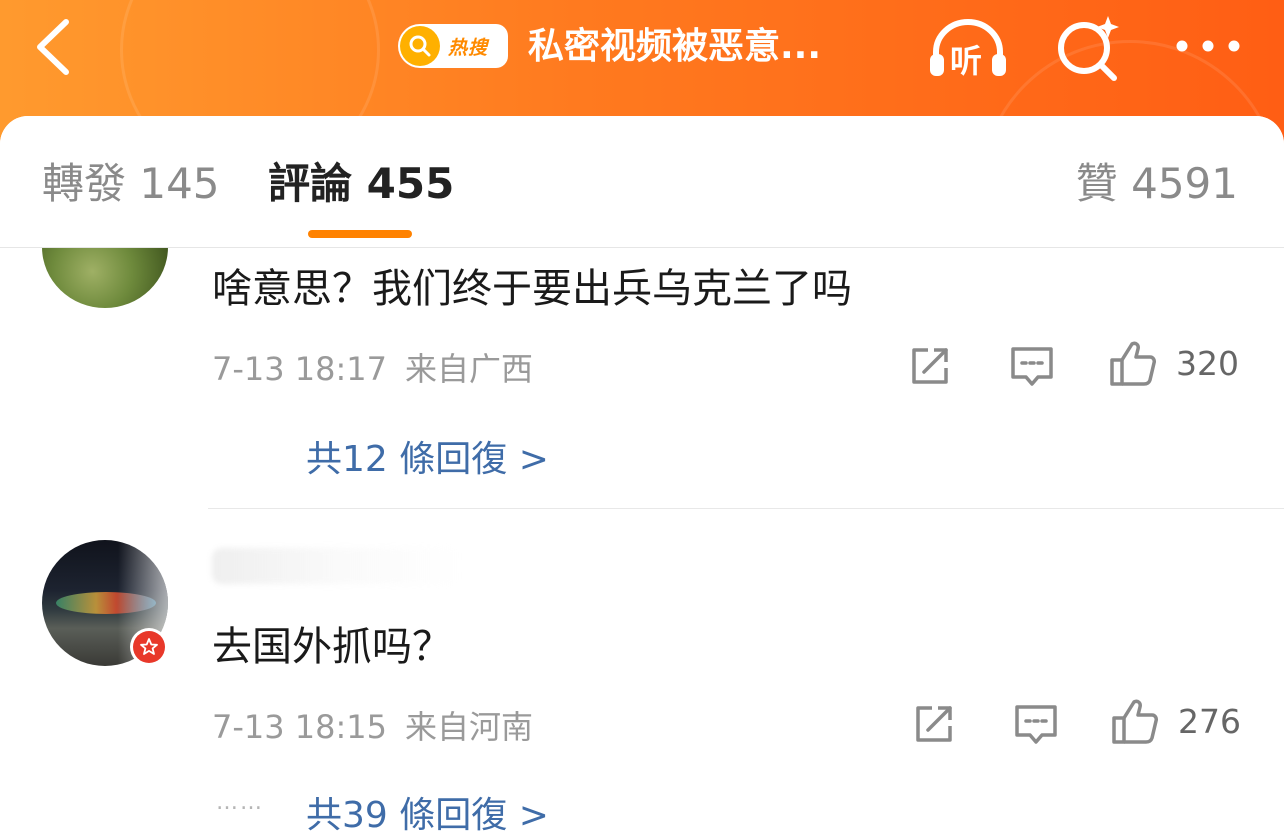 Image resolution: width=1284 pixels, height=839 pixels. Describe the element at coordinates (332, 647) in the screenshot. I see `comment-text: 去国外抓吗？` at that location.